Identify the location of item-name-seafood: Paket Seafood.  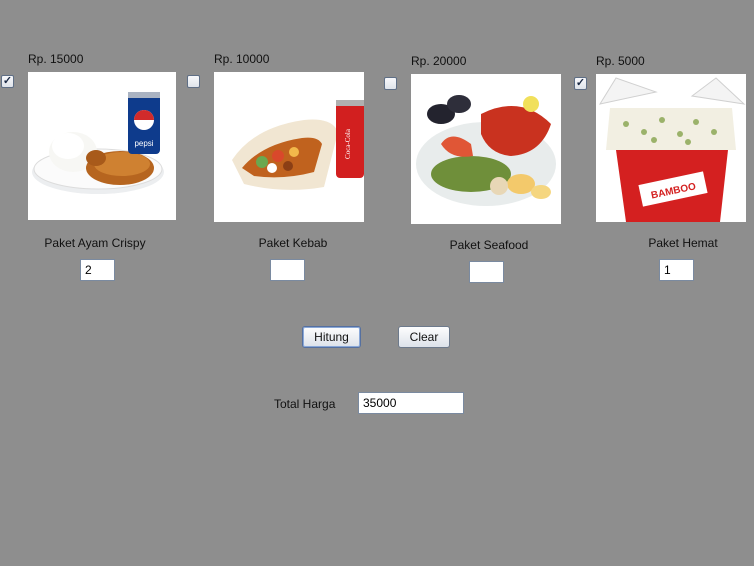
(489, 245).